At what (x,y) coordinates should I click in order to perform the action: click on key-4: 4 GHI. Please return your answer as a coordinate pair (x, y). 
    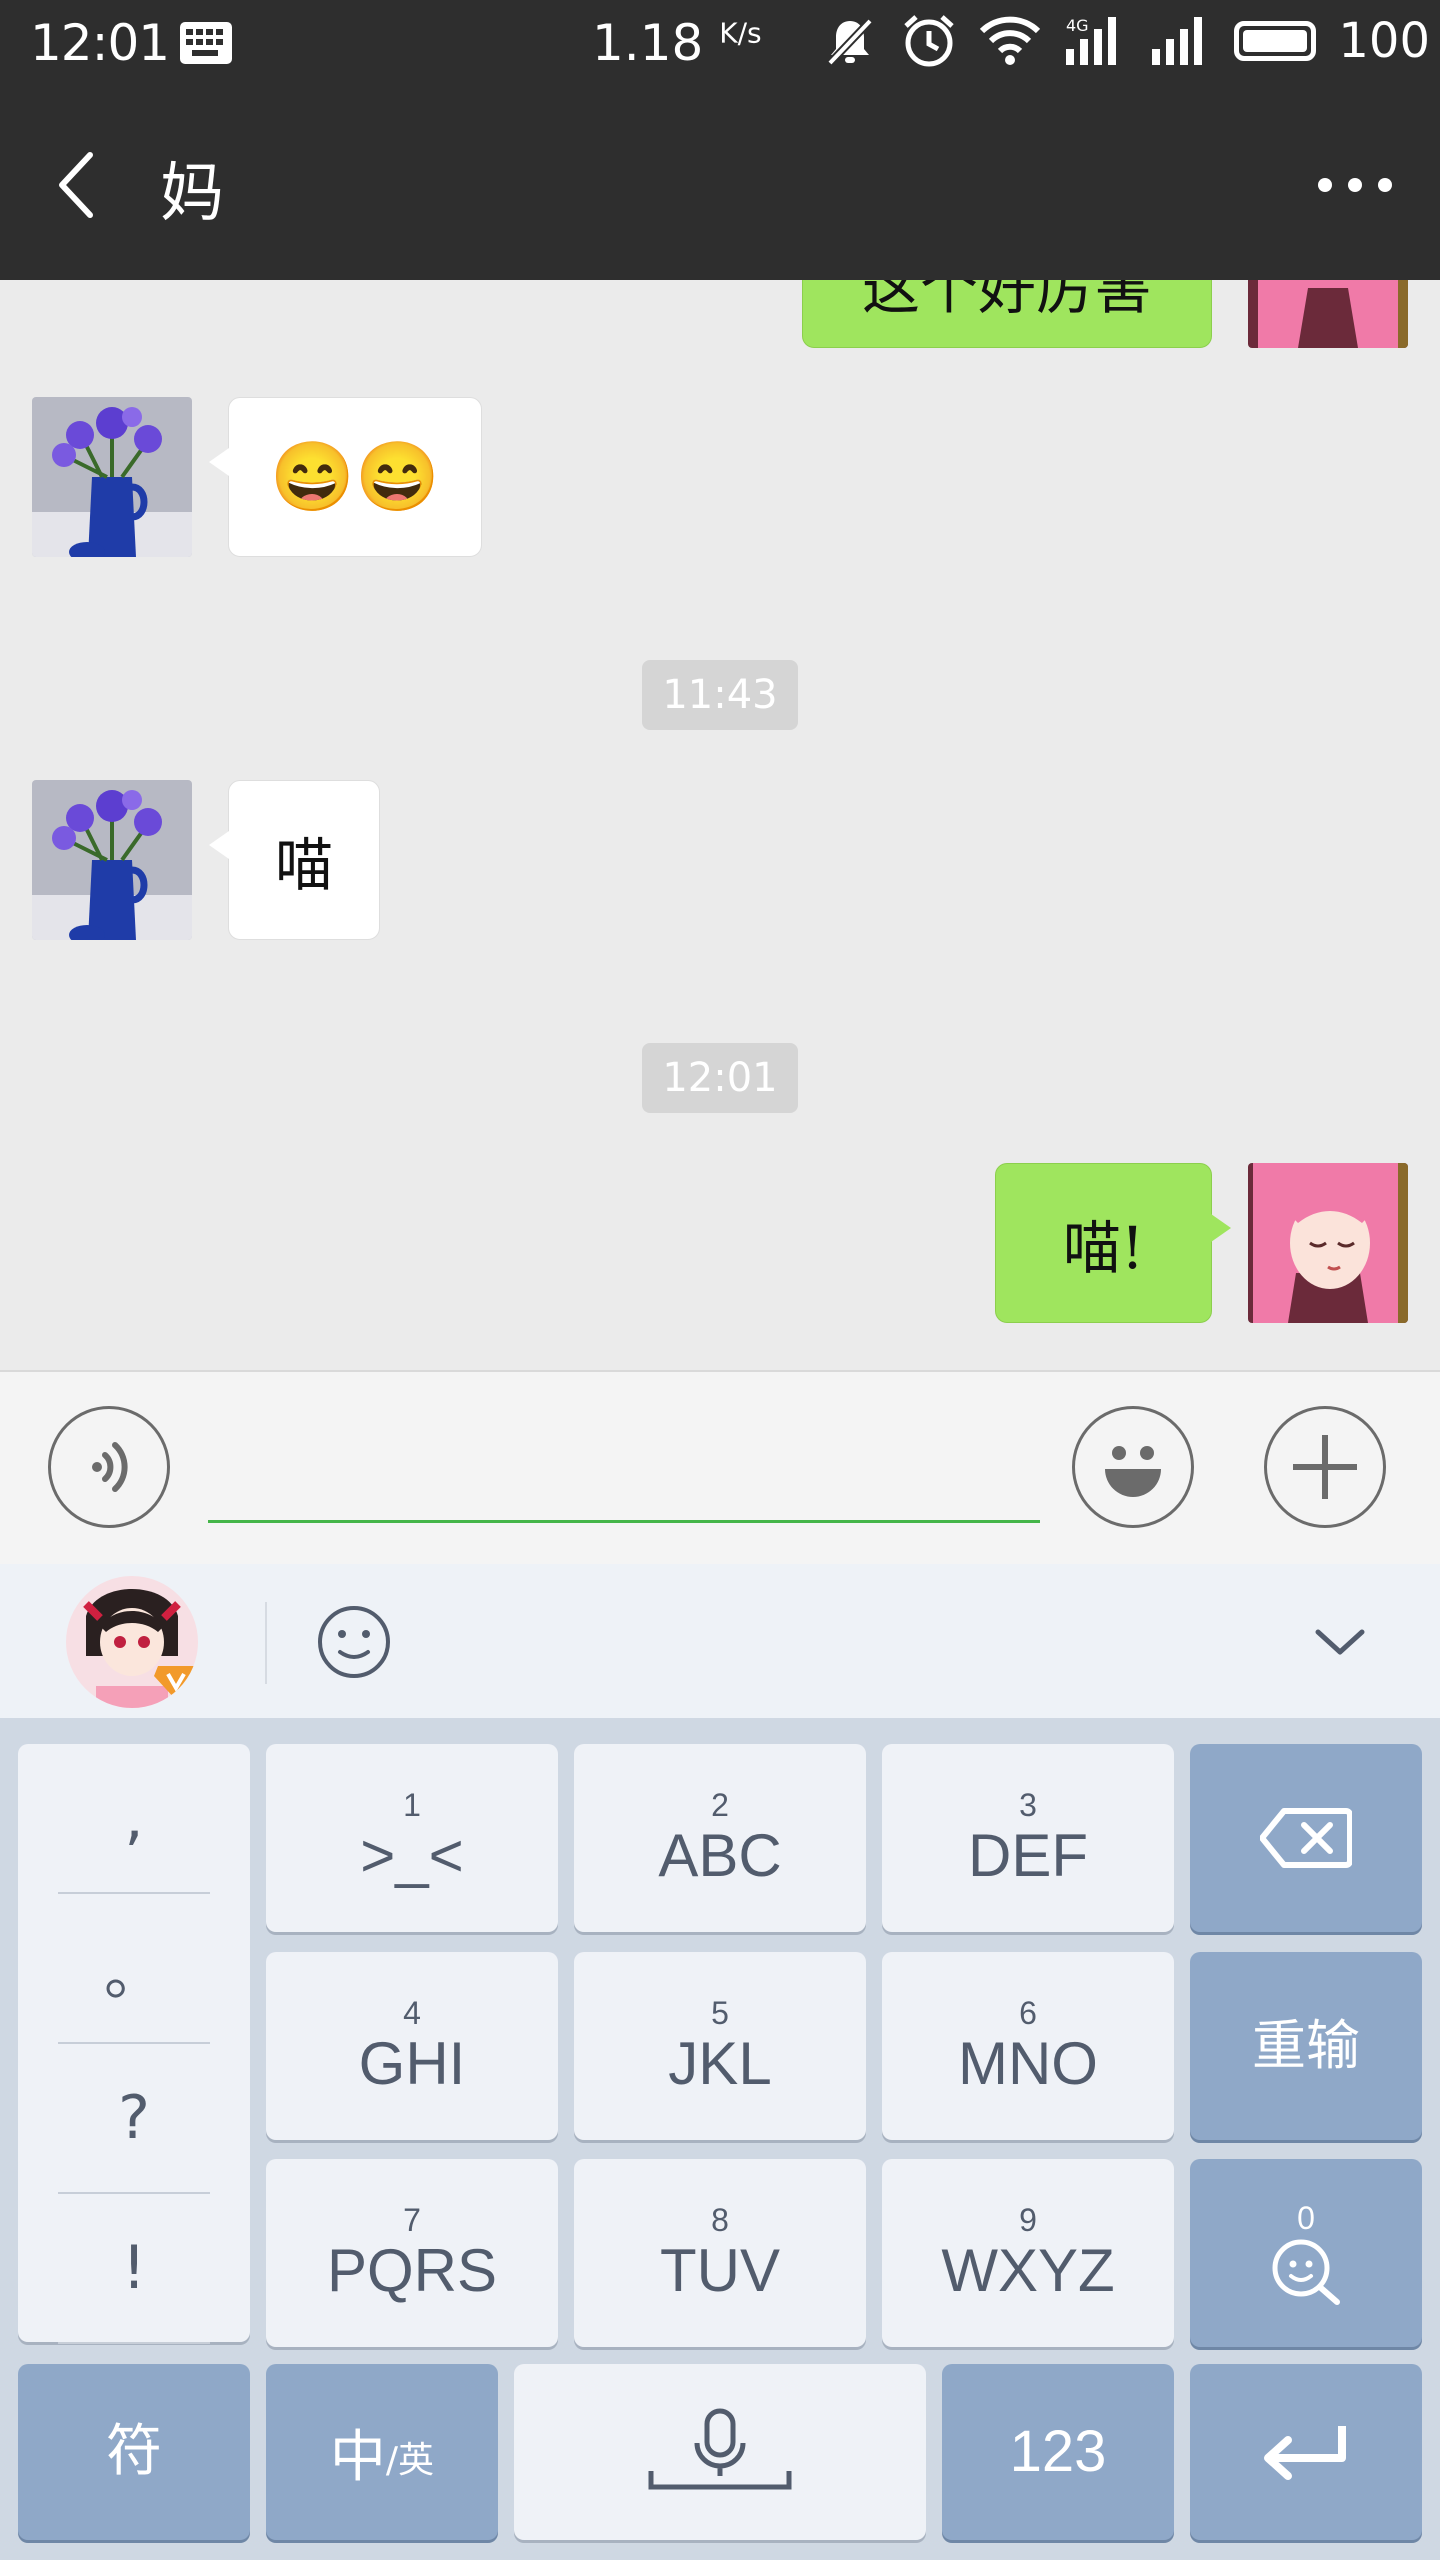
    Looking at the image, I should click on (412, 2046).